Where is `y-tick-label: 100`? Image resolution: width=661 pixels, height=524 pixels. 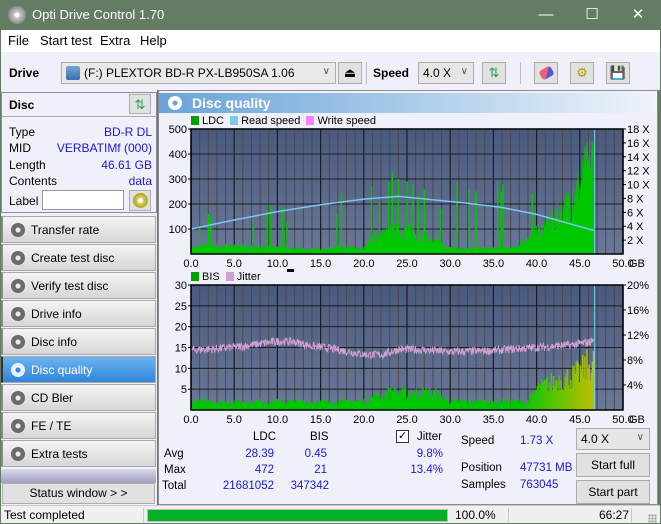 y-tick-label: 100 is located at coordinates (178, 230).